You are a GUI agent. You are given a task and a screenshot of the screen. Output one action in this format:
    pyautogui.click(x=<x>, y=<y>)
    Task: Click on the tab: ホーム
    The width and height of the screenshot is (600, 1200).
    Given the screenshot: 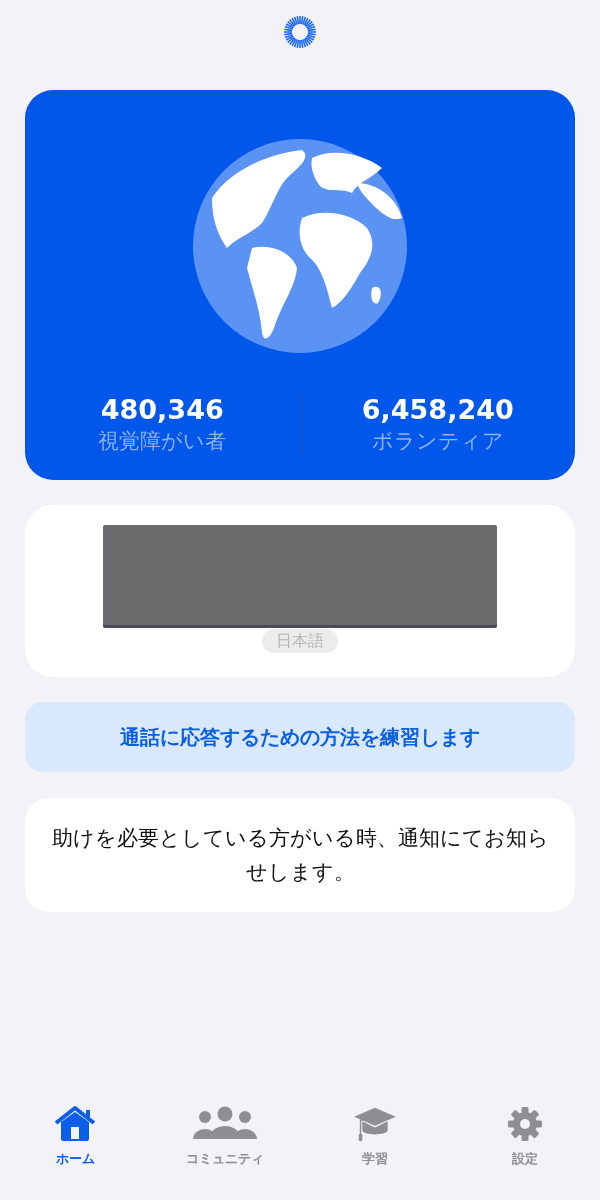 What is the action you would take?
    pyautogui.click(x=75, y=1136)
    